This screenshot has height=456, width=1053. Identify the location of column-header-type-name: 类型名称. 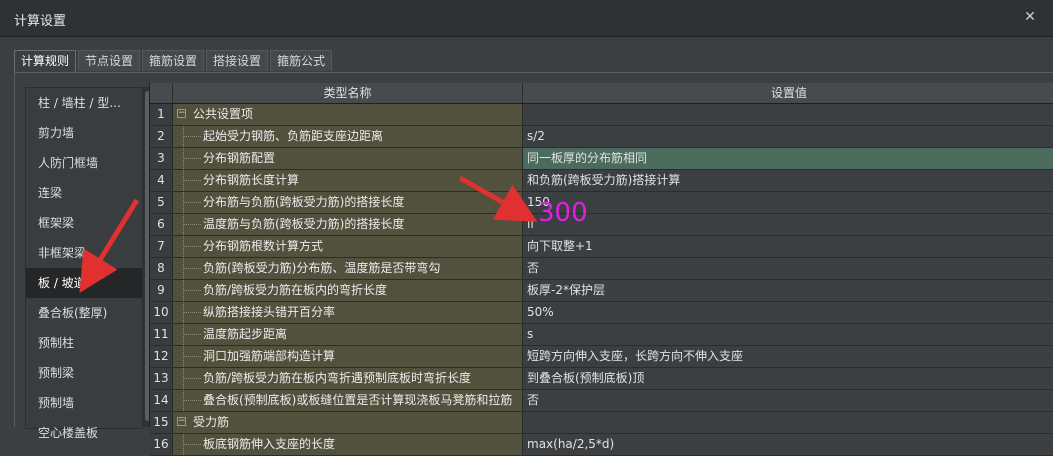
(348, 93).